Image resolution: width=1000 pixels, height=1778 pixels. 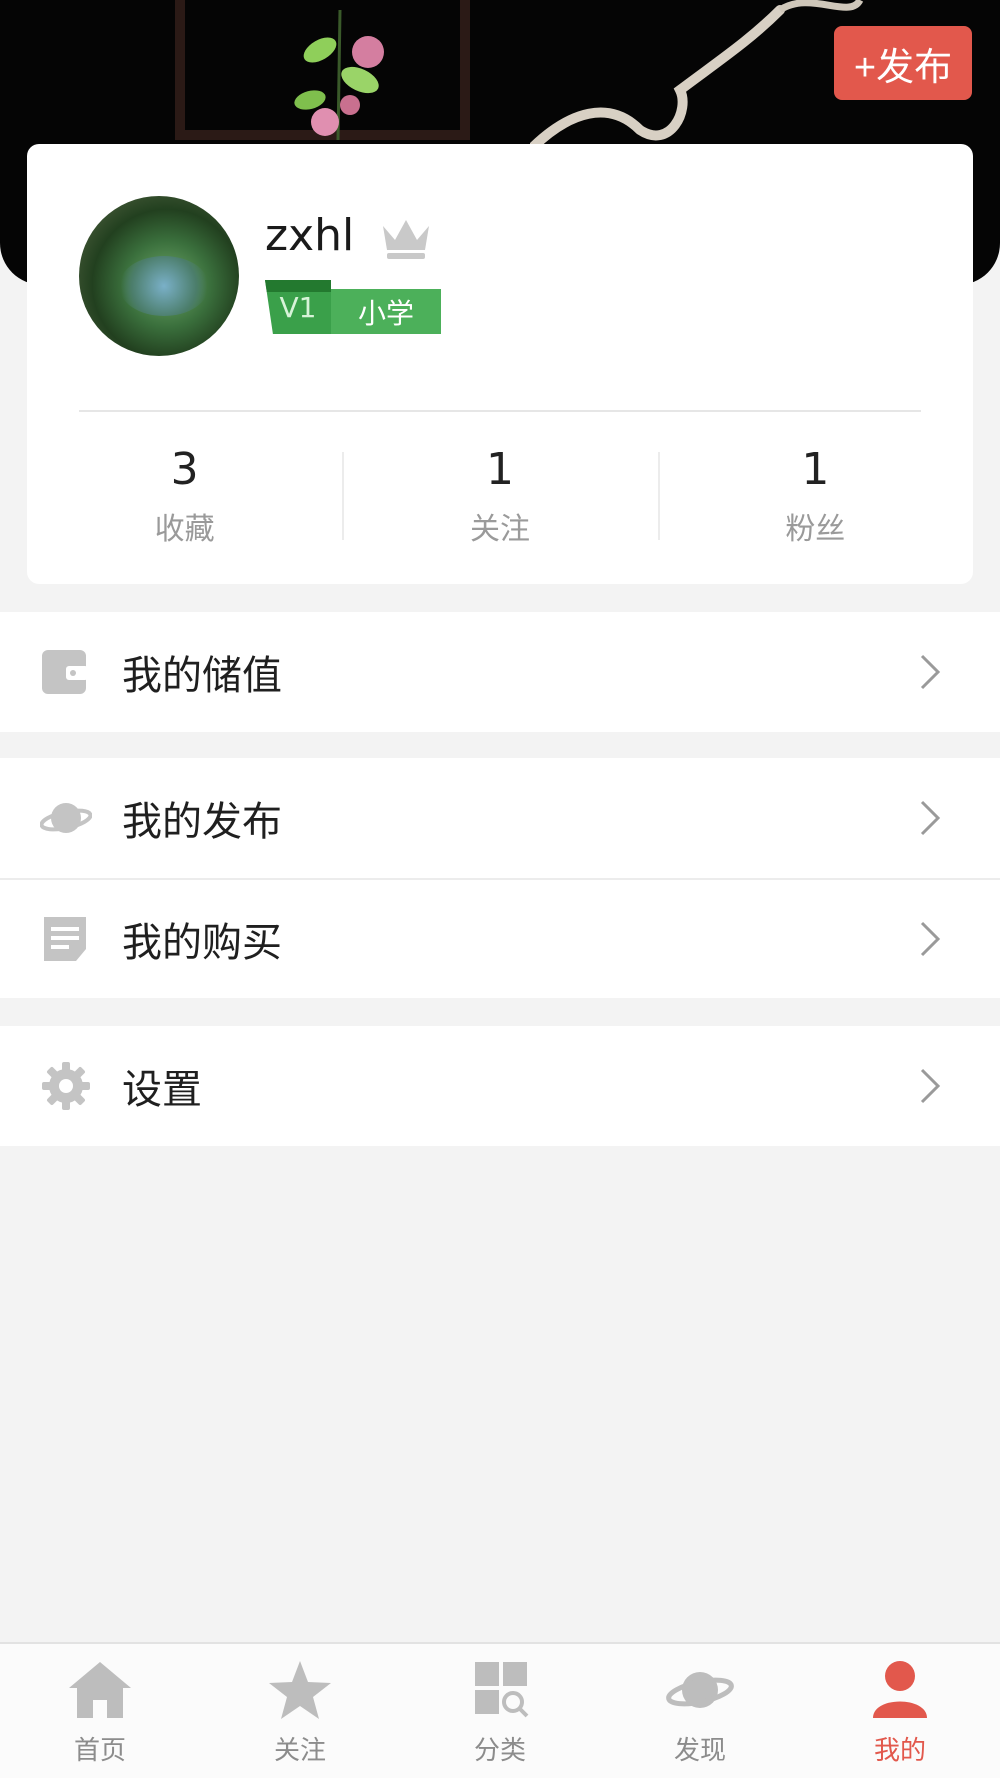 I want to click on tab-label: 首页, so click(x=99, y=1751).